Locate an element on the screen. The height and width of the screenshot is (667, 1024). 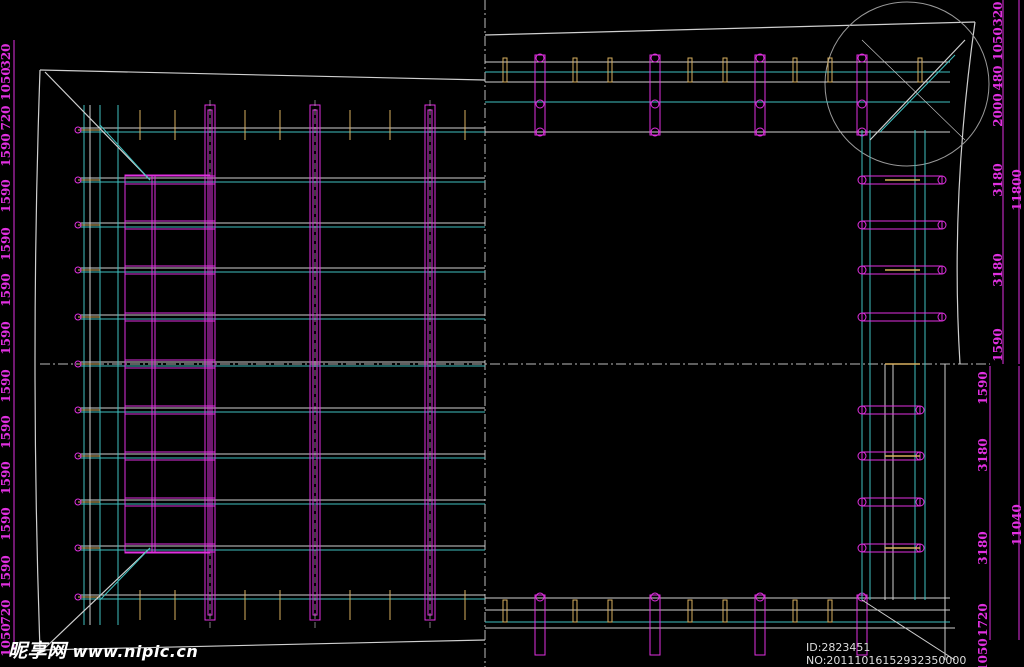
watermark-brand: 昵享网 www.nipic.cn is located at coordinates (103, 649).